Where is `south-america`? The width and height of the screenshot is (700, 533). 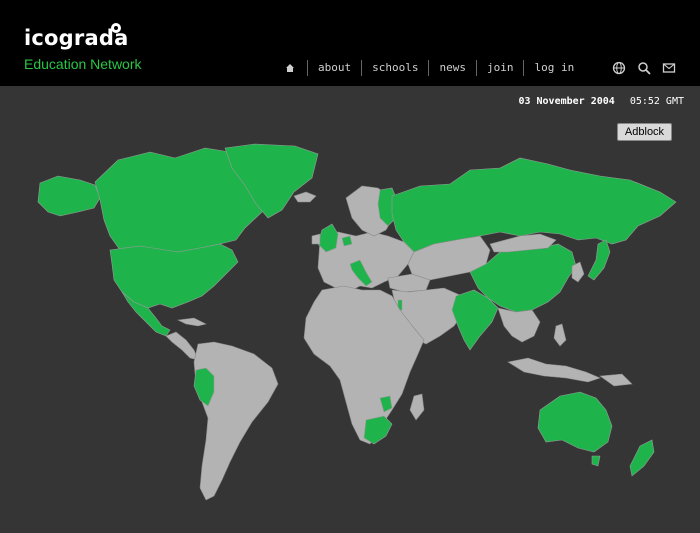
south-america is located at coordinates (236, 421).